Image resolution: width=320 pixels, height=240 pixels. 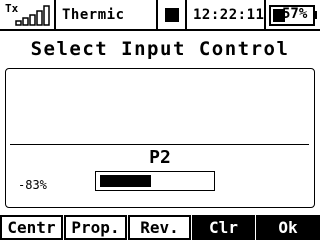 I want to click on input-control-name: P2, so click(x=160, y=157).